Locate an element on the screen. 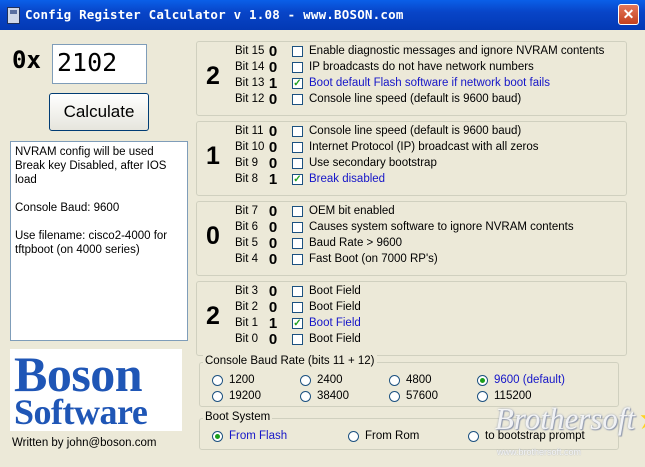 This screenshot has width=645, height=467. radio-label: 4800 is located at coordinates (419, 380).